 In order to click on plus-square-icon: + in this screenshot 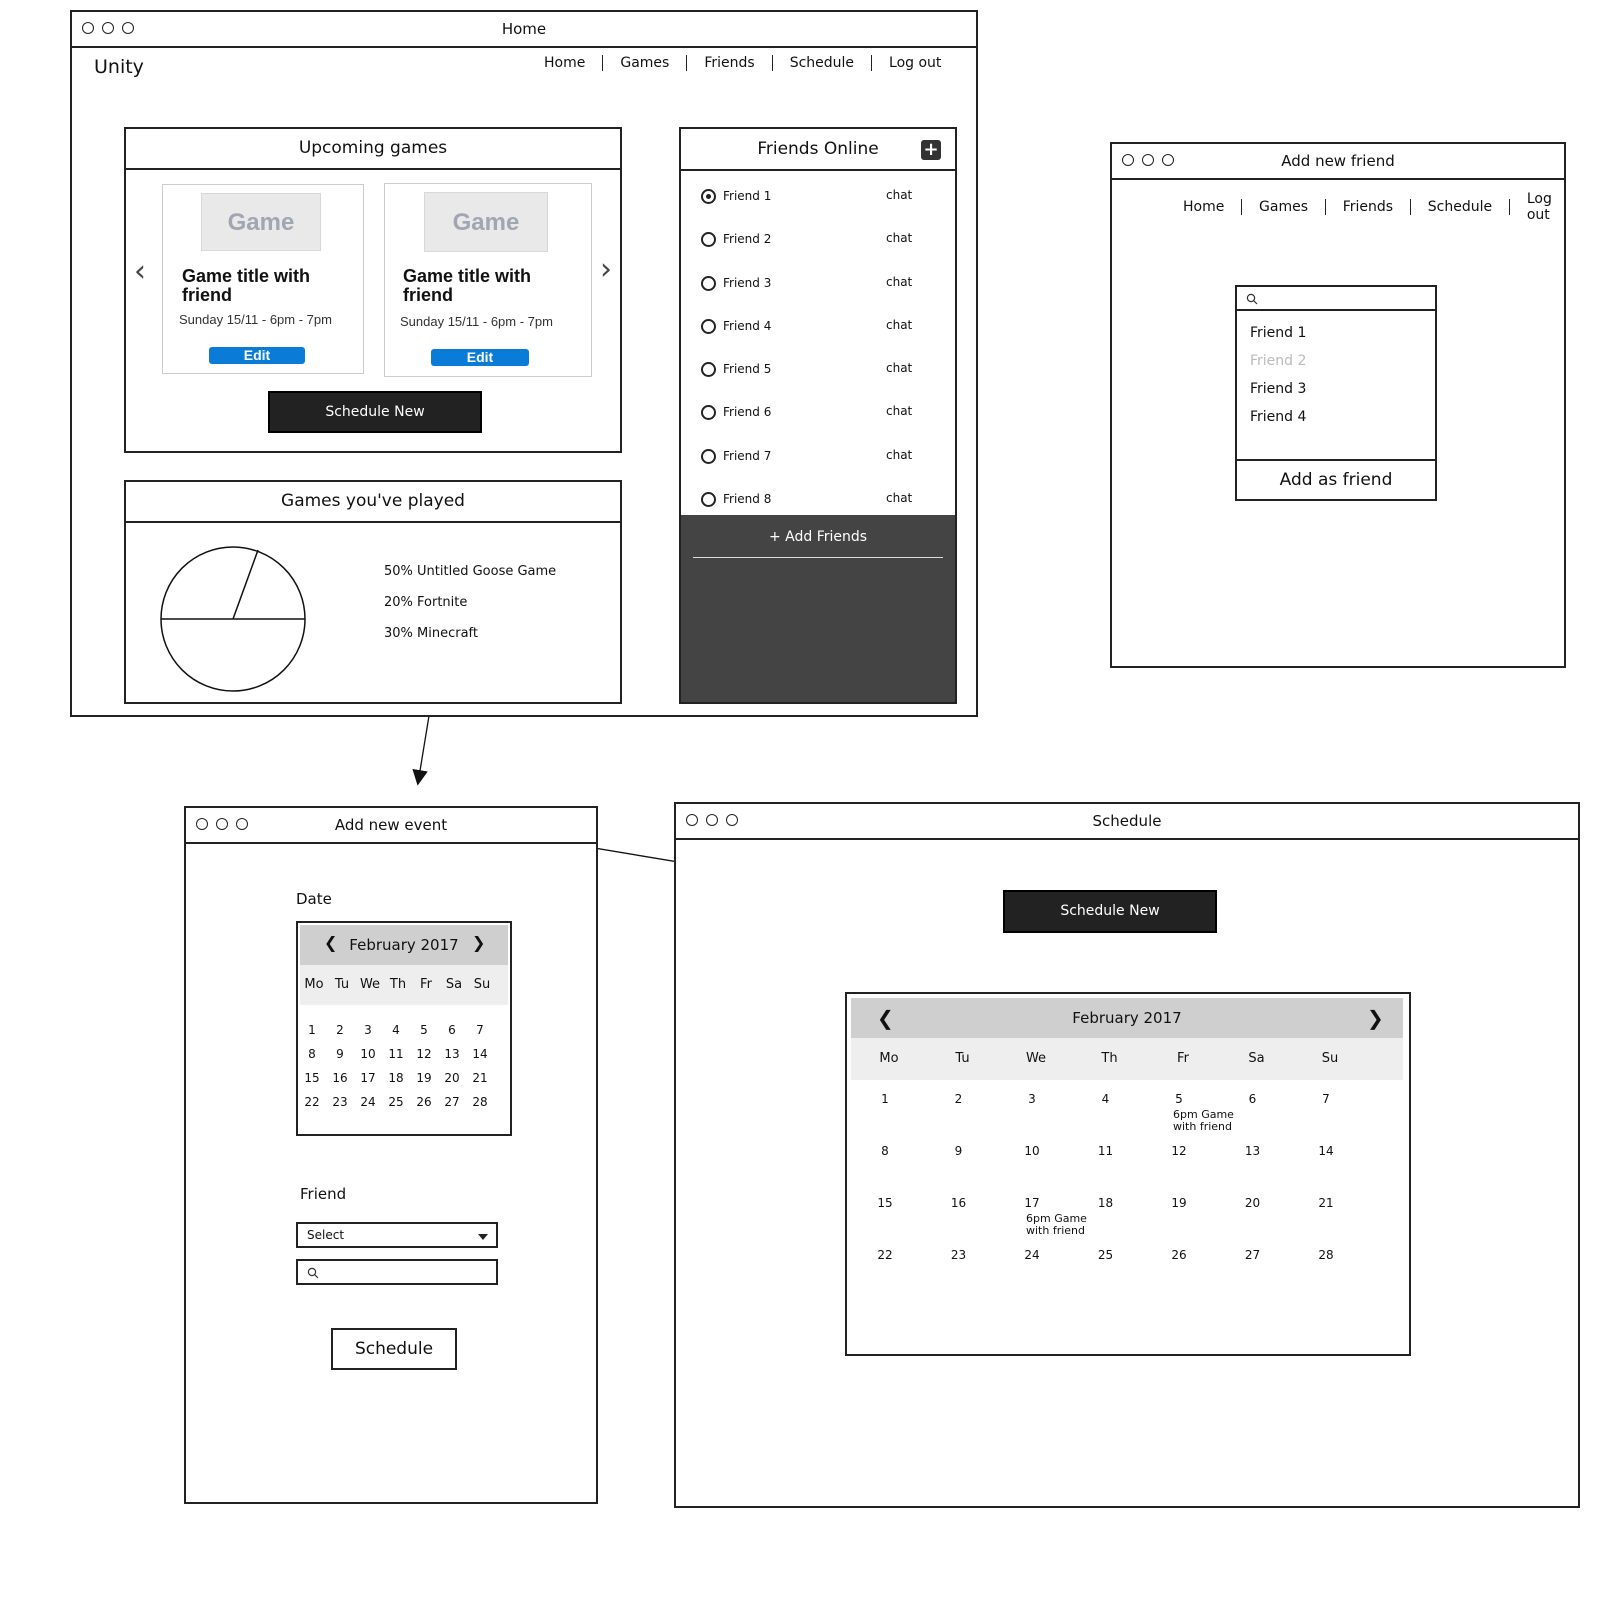, I will do `click(931, 150)`.